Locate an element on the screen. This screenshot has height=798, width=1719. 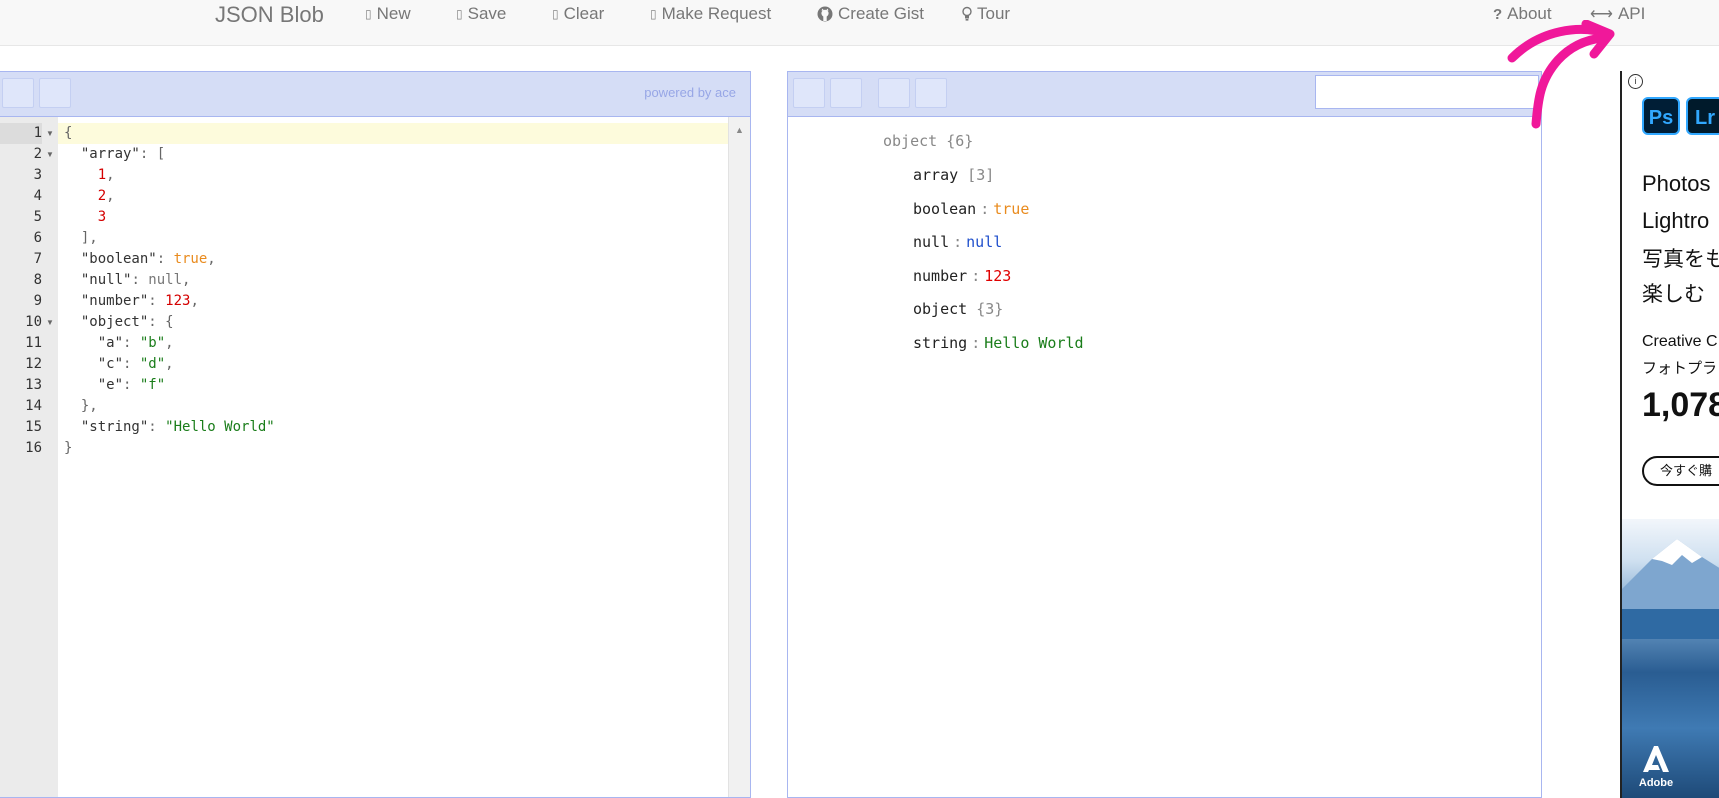
tree-type-count: [3] is located at coordinates (976, 175).